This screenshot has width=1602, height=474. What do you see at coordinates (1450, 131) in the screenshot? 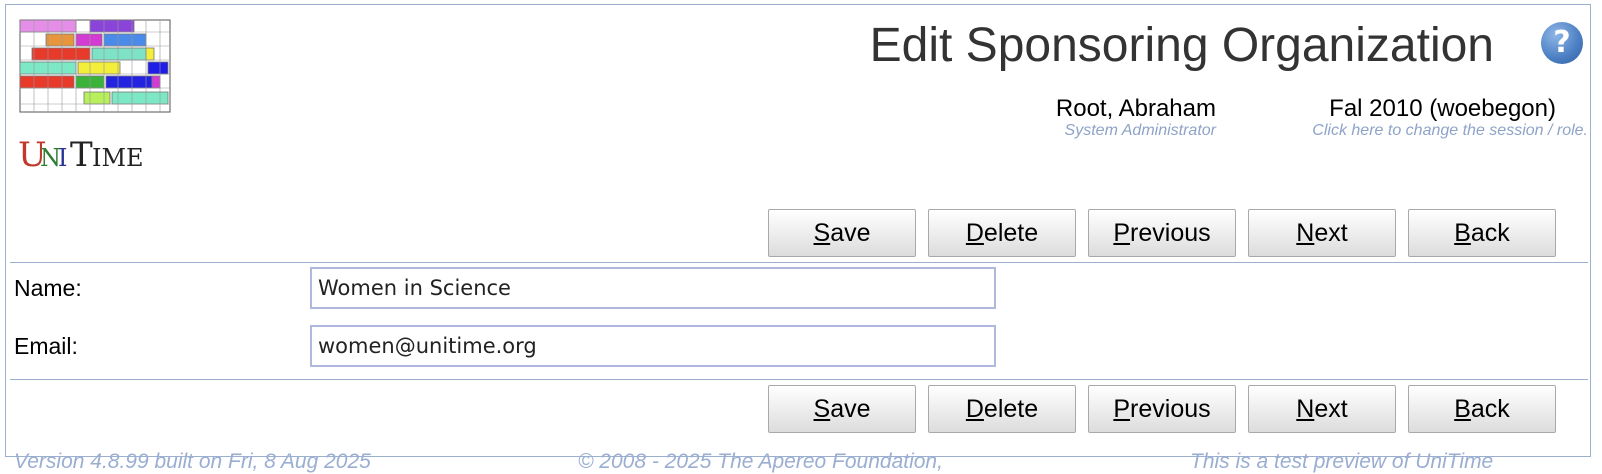
I see `change-session-link: Click here to change the session / role.` at bounding box center [1450, 131].